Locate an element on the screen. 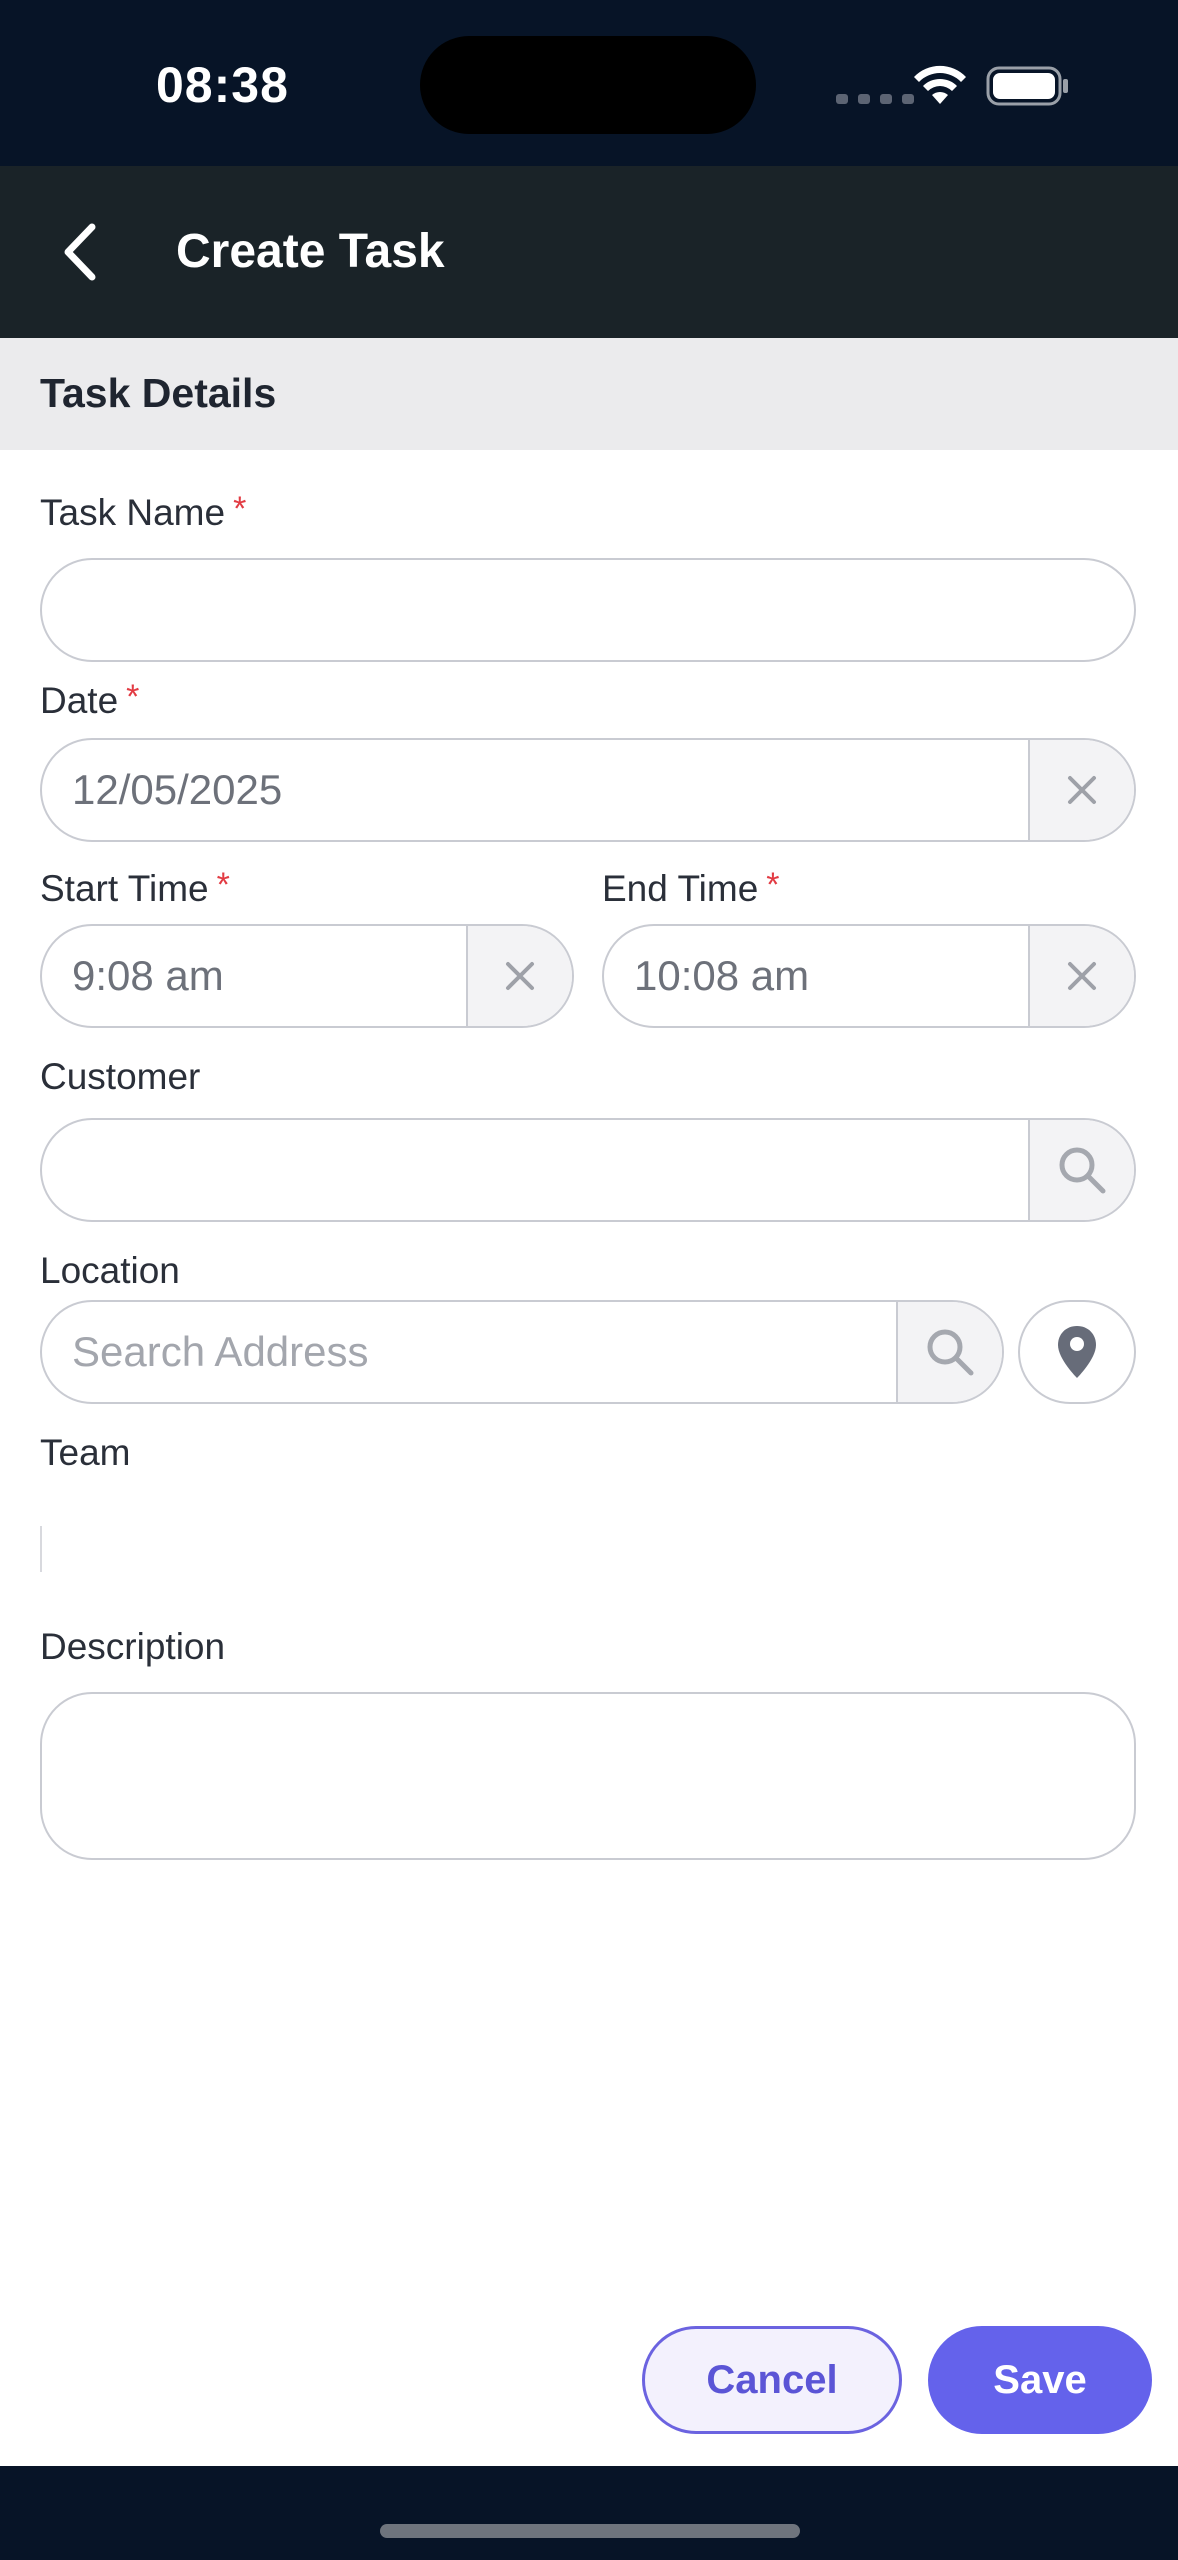 This screenshot has width=1178, height=2560. task-name-label: Task Name * is located at coordinates (143, 513).